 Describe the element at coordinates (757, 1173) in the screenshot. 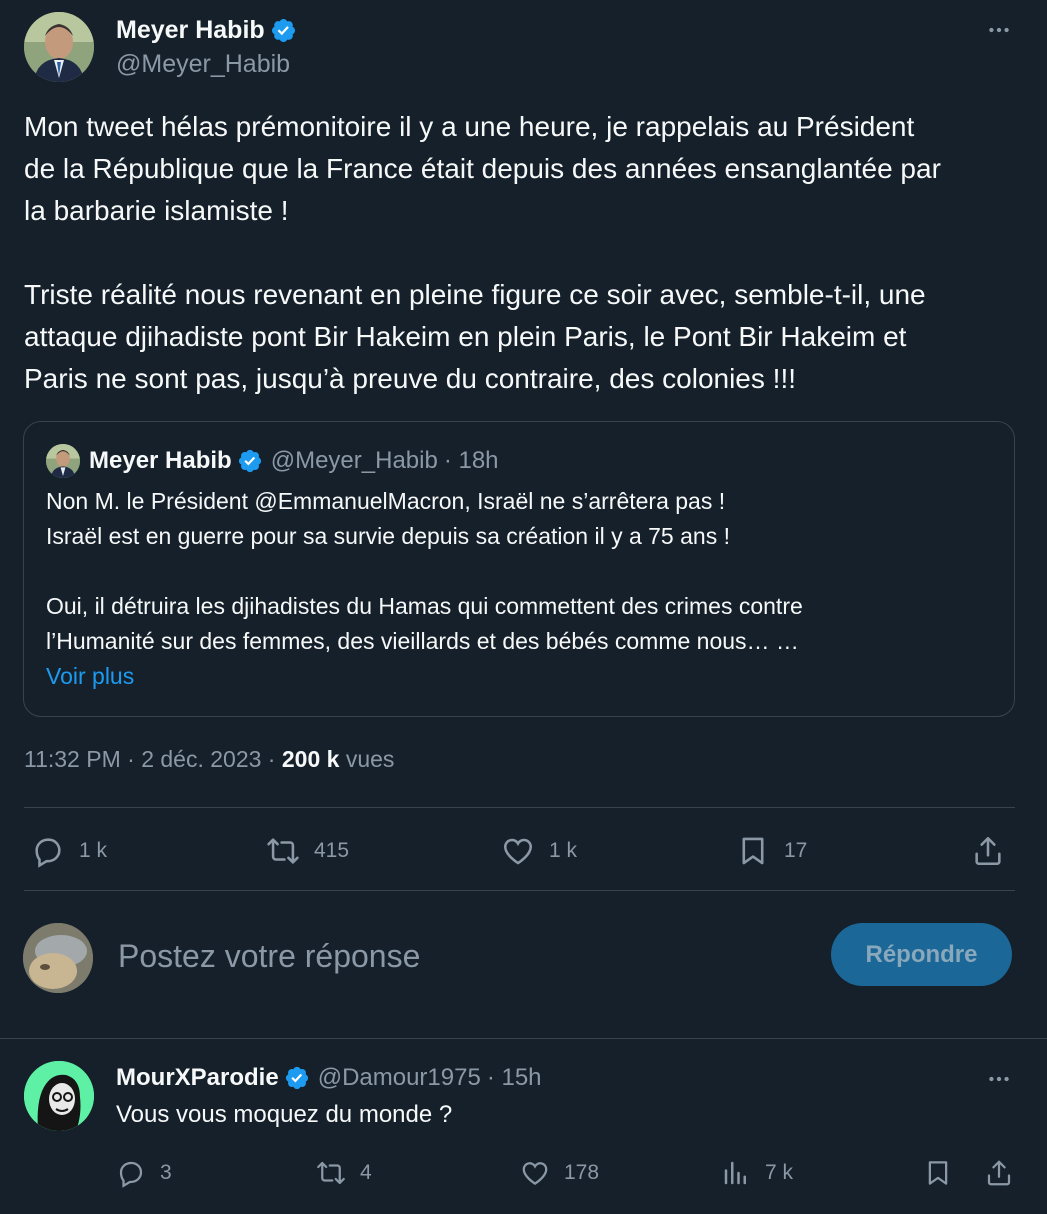

I see `reply-views-button: 7 k` at that location.